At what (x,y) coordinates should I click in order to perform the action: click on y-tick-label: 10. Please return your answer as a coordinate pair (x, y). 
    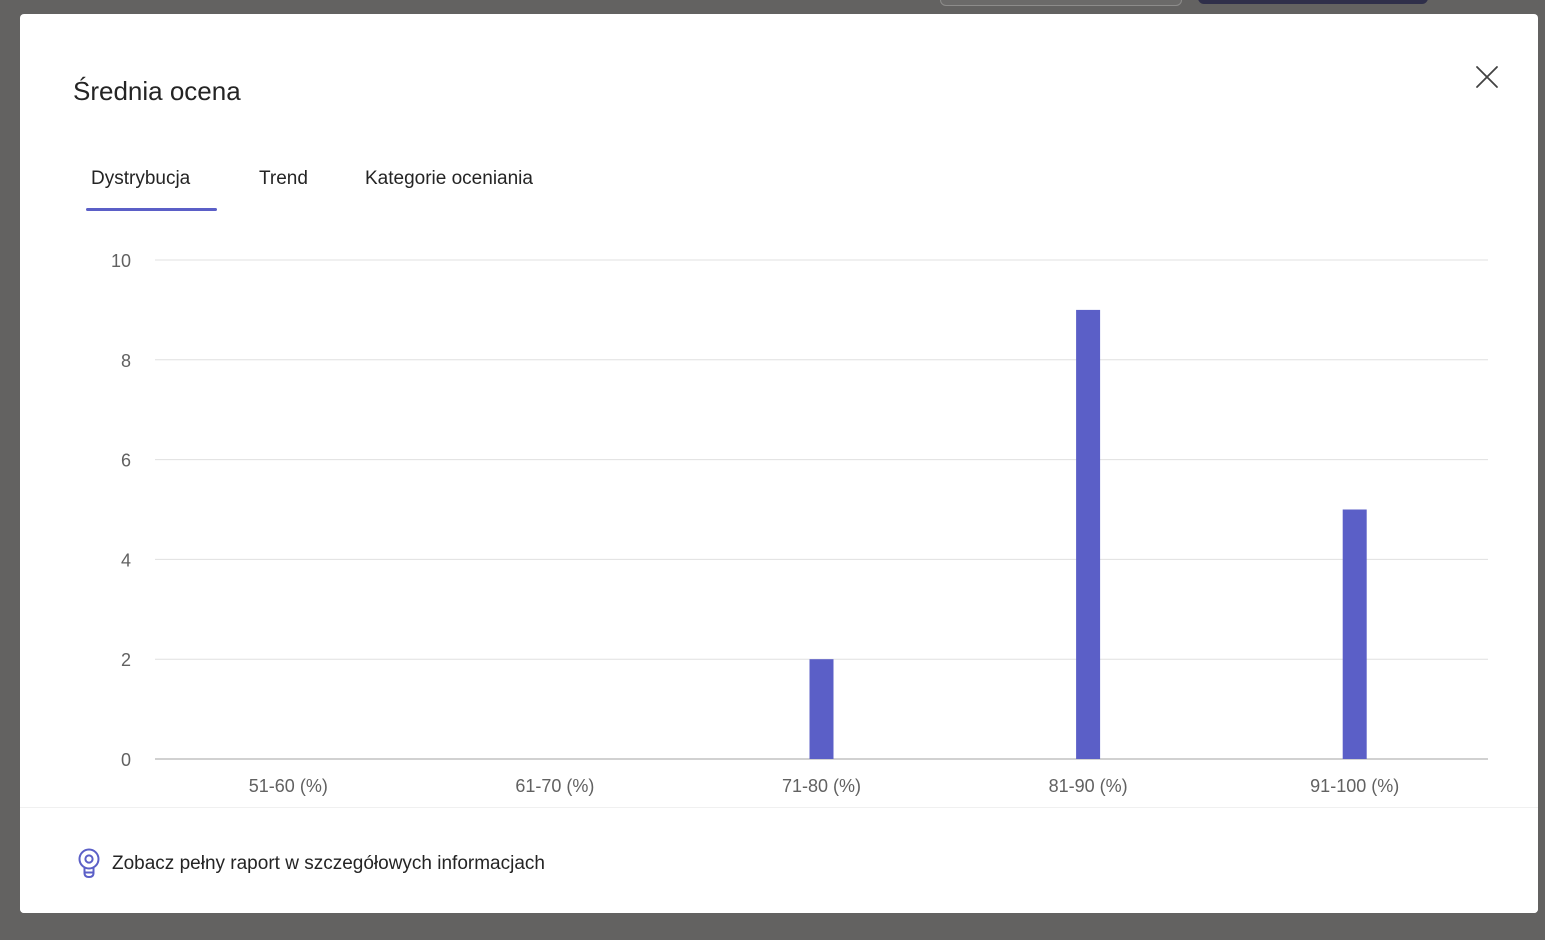
    Looking at the image, I should click on (121, 261).